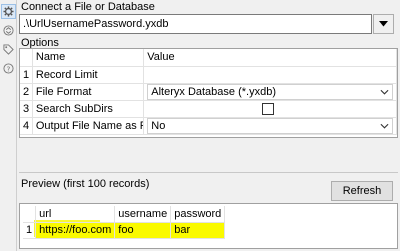 The height and width of the screenshot is (251, 400). I want to click on search-subdirs-cell, so click(270, 109).